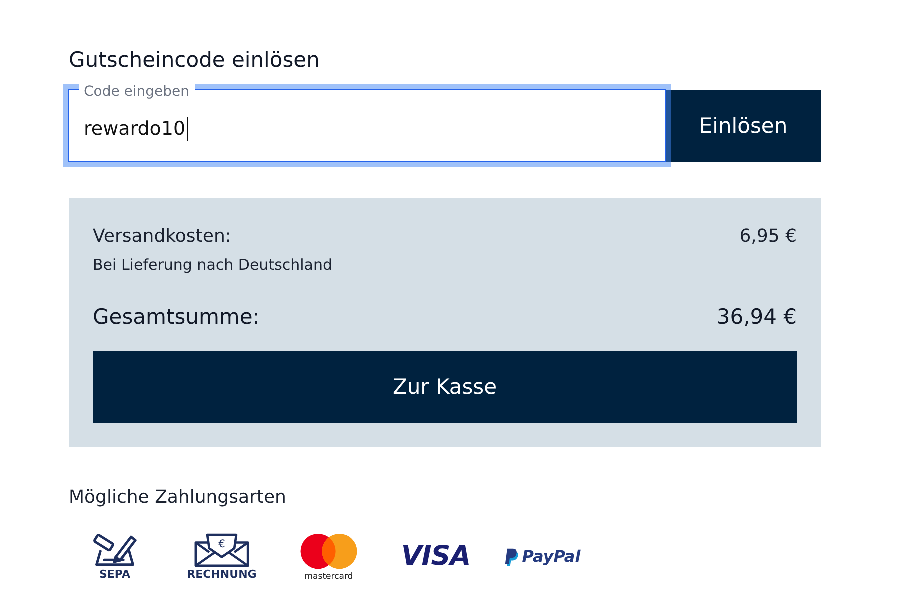 The width and height of the screenshot is (910, 616). Describe the element at coordinates (222, 575) in the screenshot. I see `payment-method-label: RECHNUNG` at that location.